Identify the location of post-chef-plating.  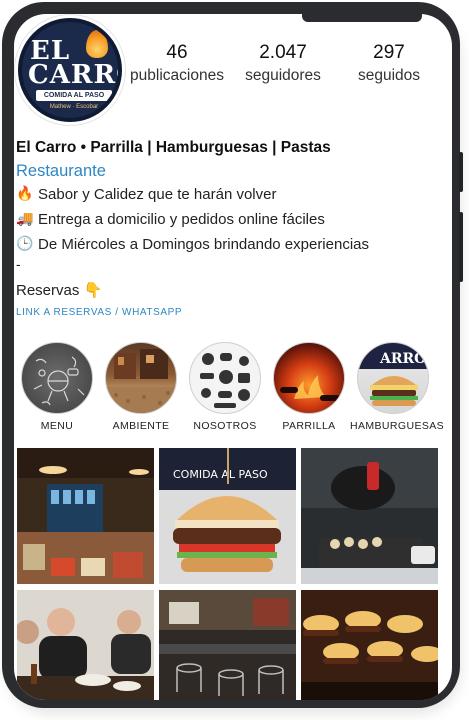
(369, 516).